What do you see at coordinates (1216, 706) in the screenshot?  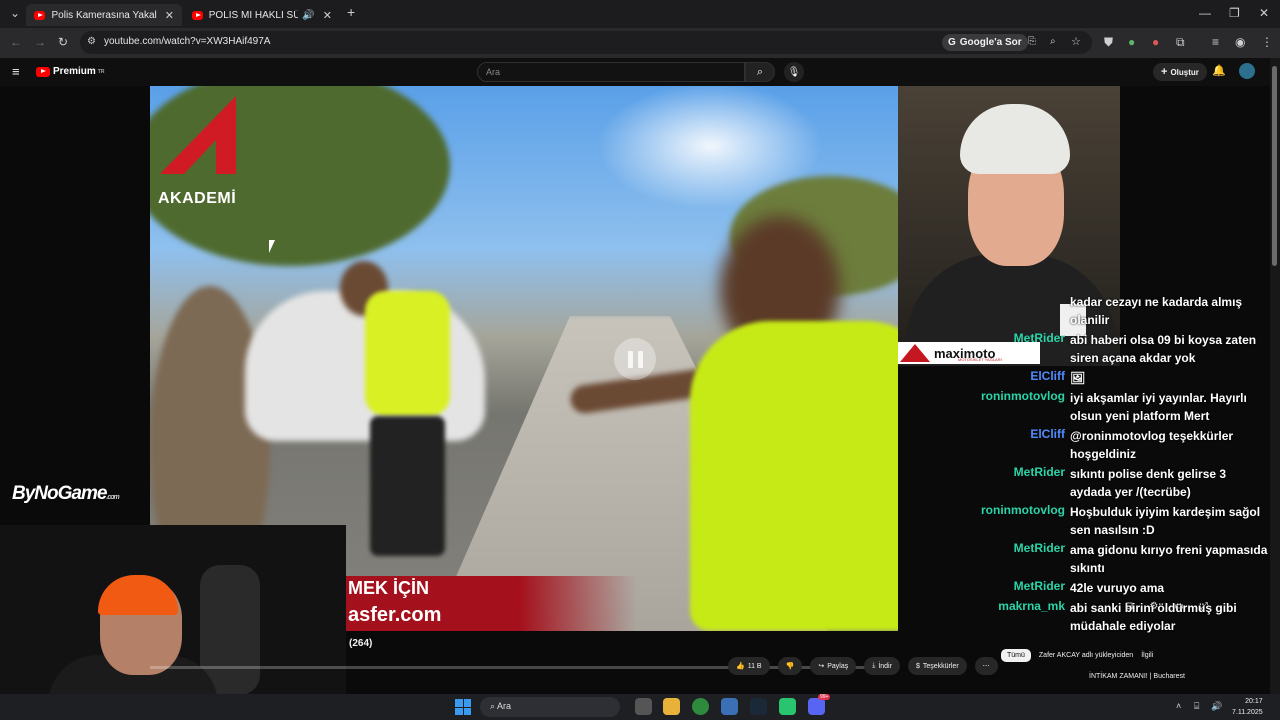 I see `volume-icon: 🔊` at bounding box center [1216, 706].